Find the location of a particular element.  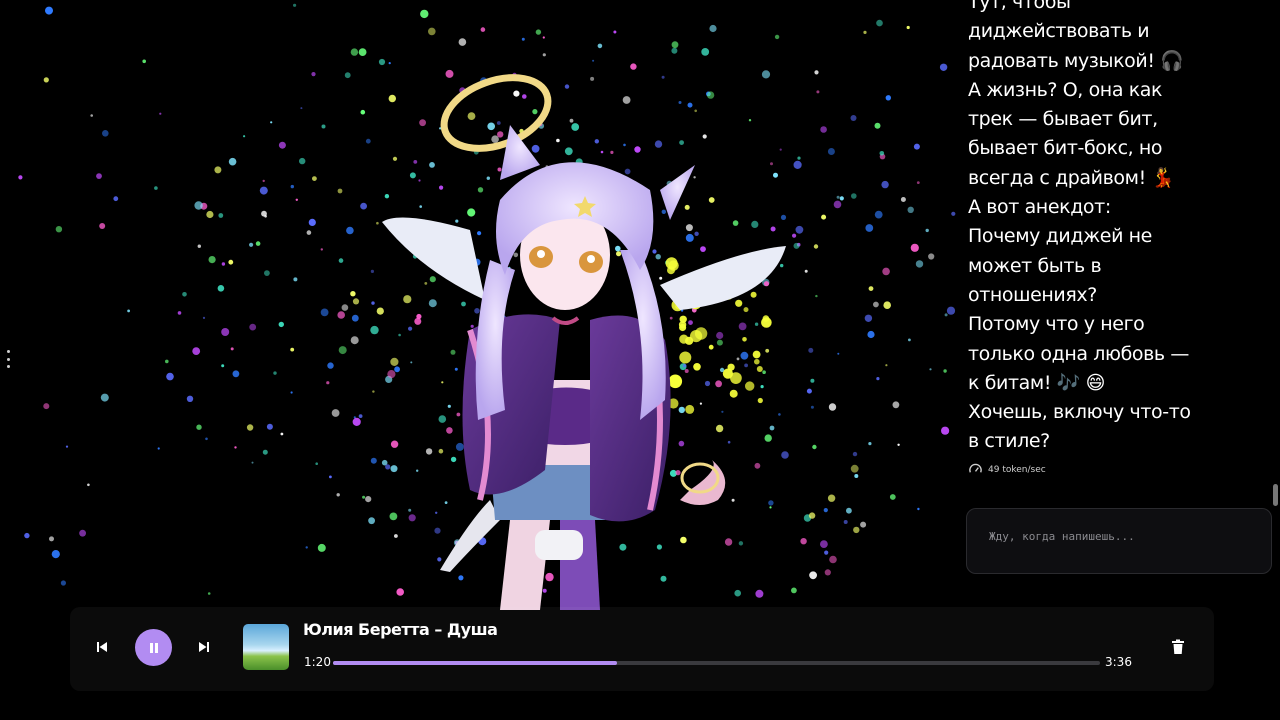

delete-track-button is located at coordinates (1178, 647).